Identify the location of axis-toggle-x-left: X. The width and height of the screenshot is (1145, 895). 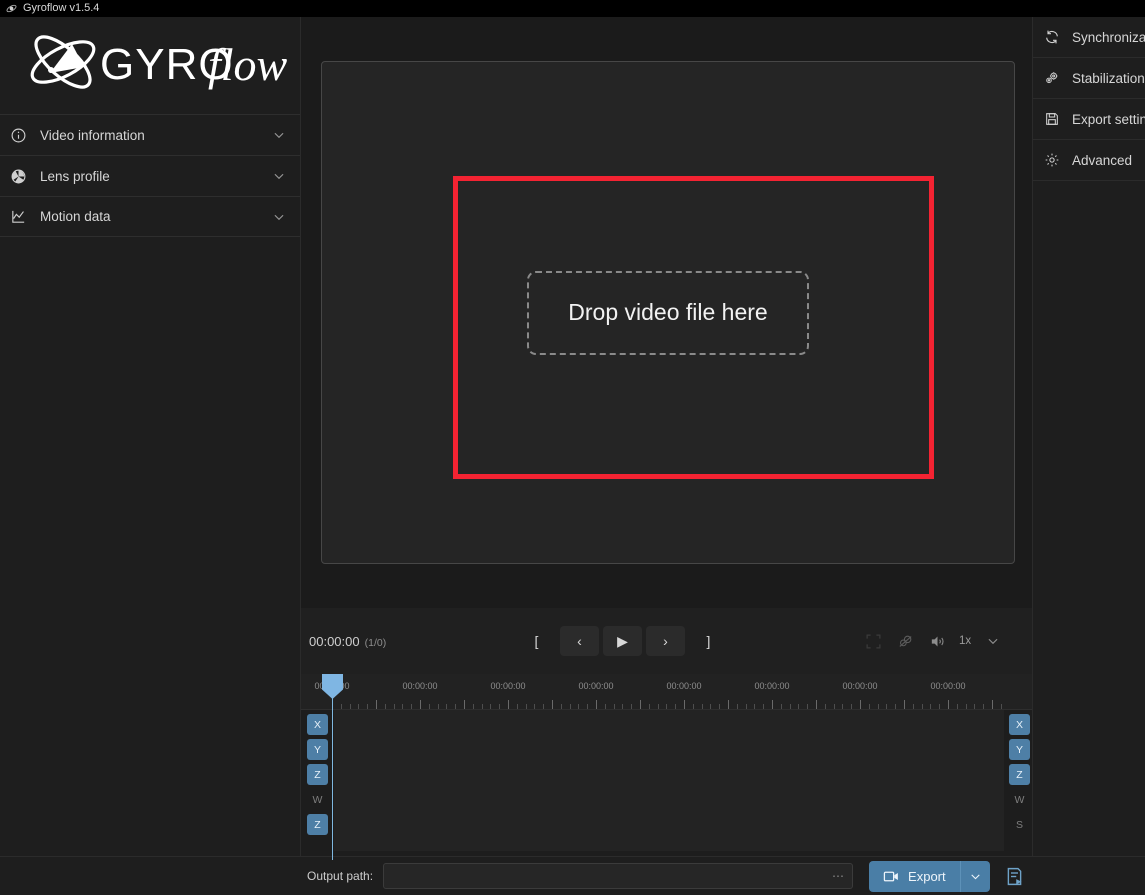
(317, 724).